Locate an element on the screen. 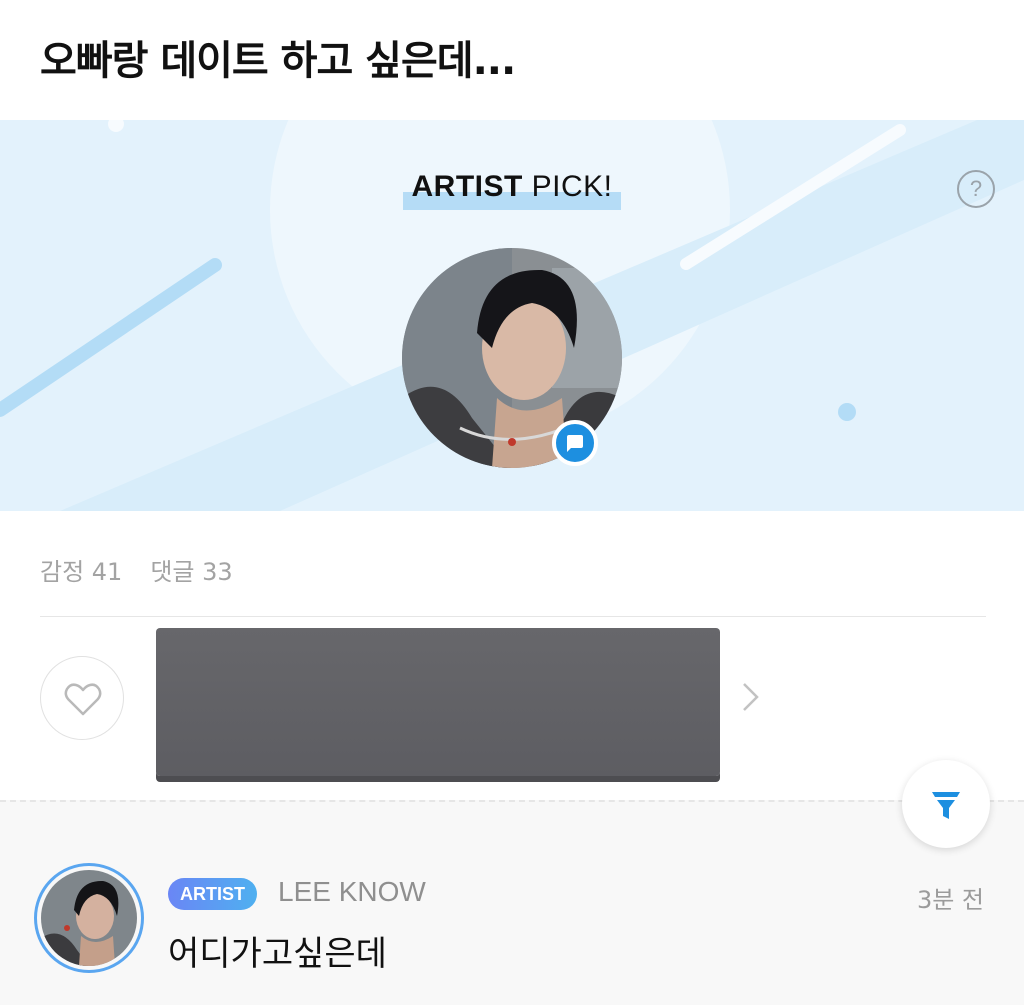 The image size is (1024, 1005). emotion-count: 감정 41 is located at coordinates (81, 572).